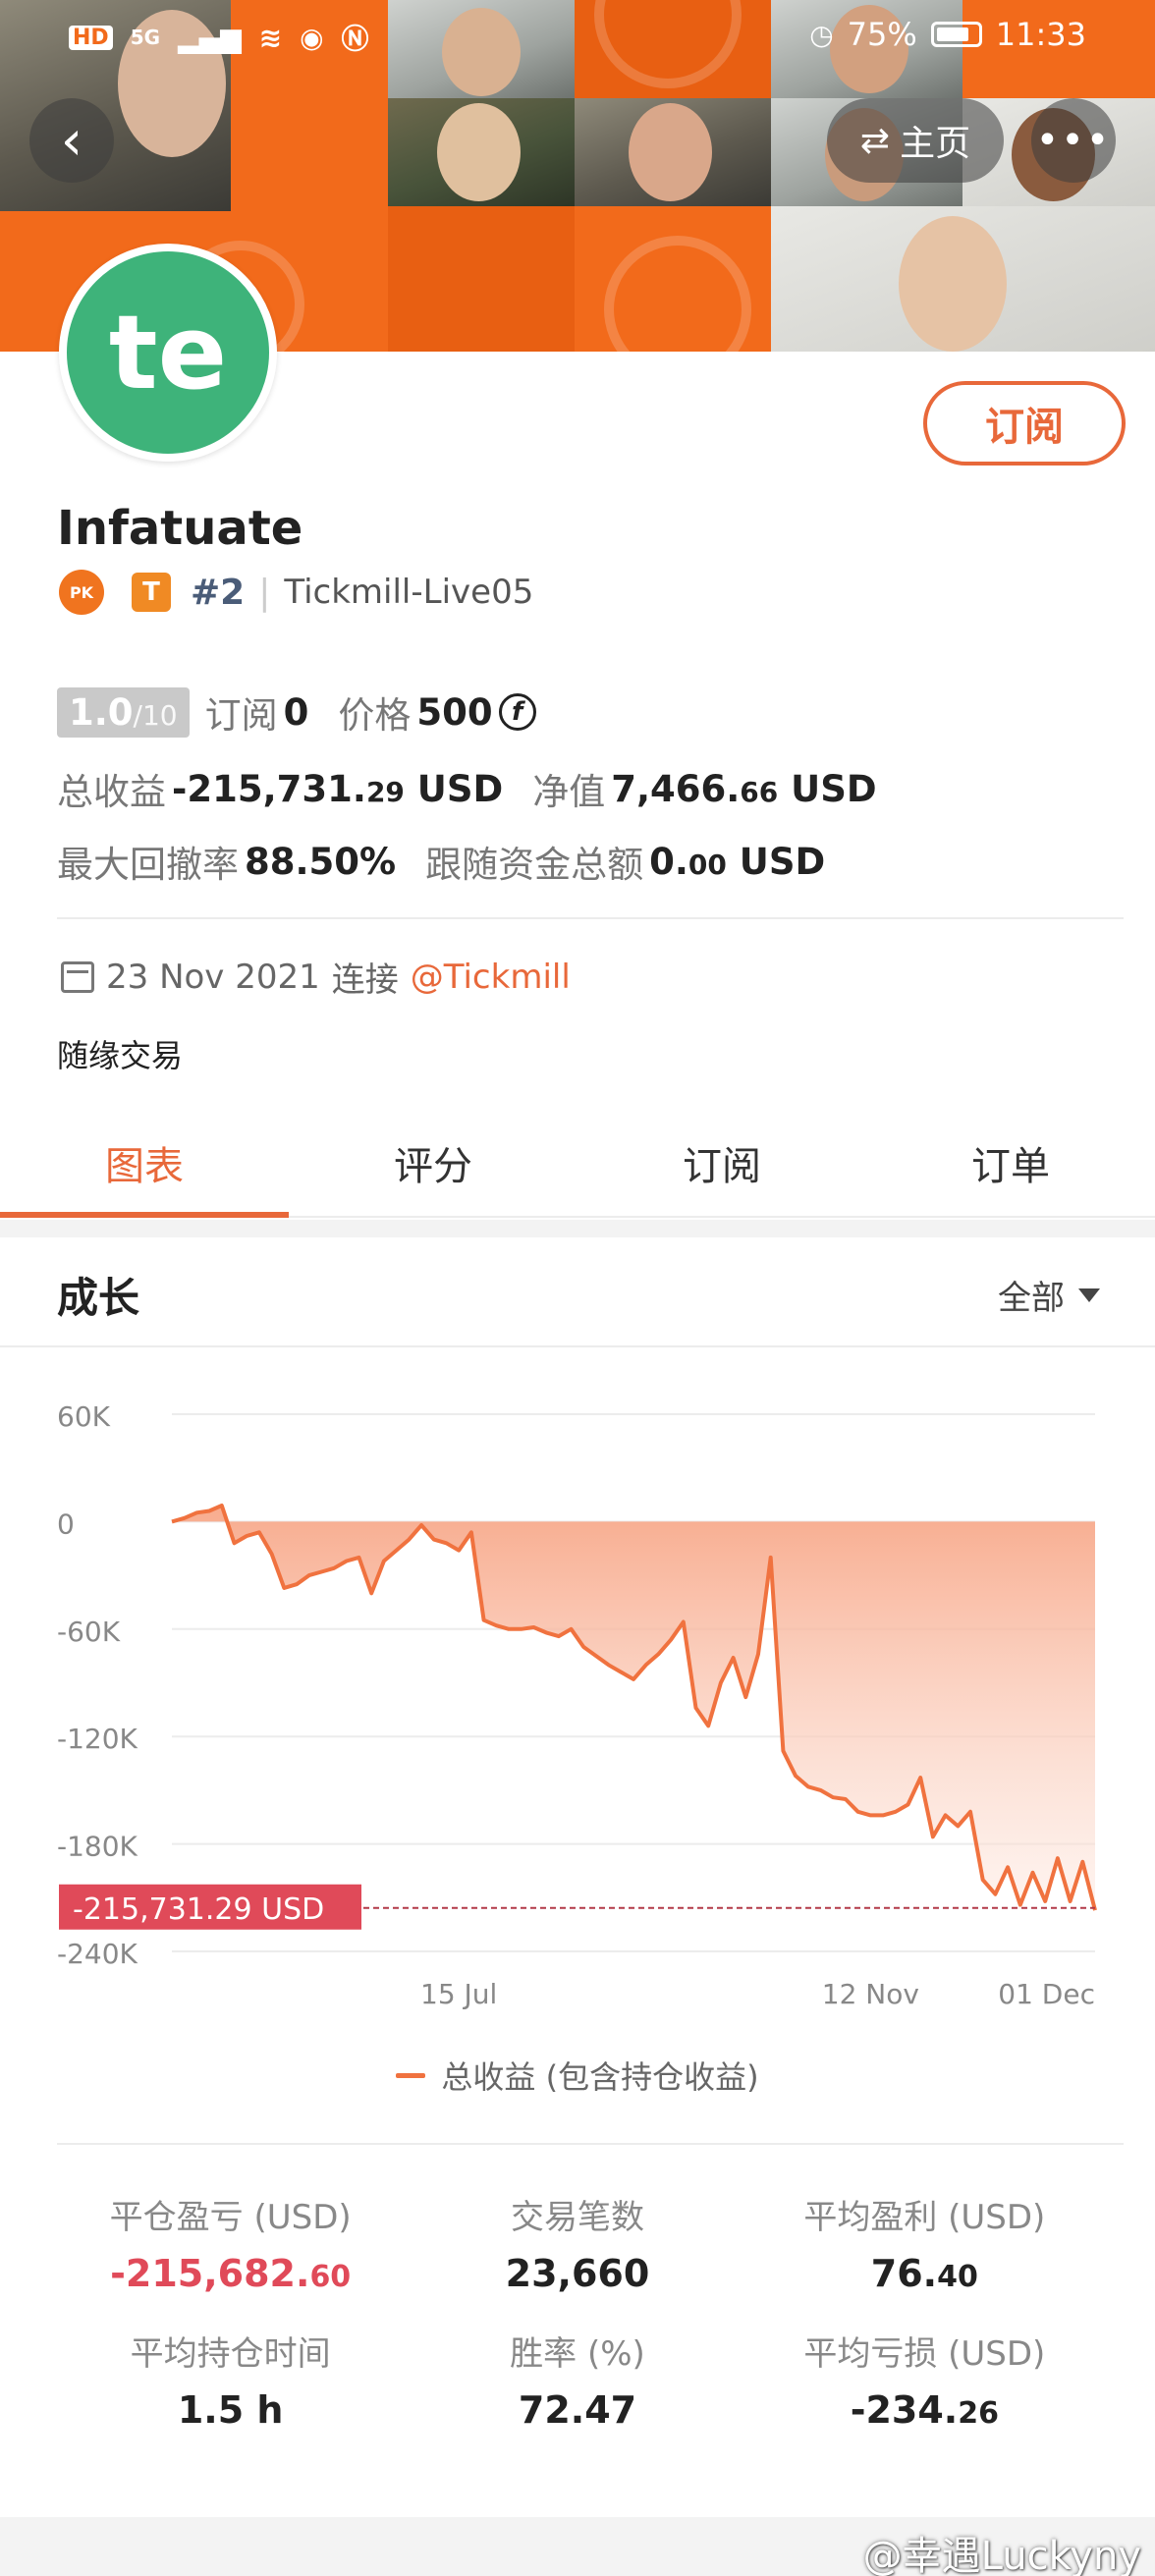 Image resolution: width=1155 pixels, height=2576 pixels. What do you see at coordinates (744, 788) in the screenshot?
I see `equity-value: 7,466.66 USD` at bounding box center [744, 788].